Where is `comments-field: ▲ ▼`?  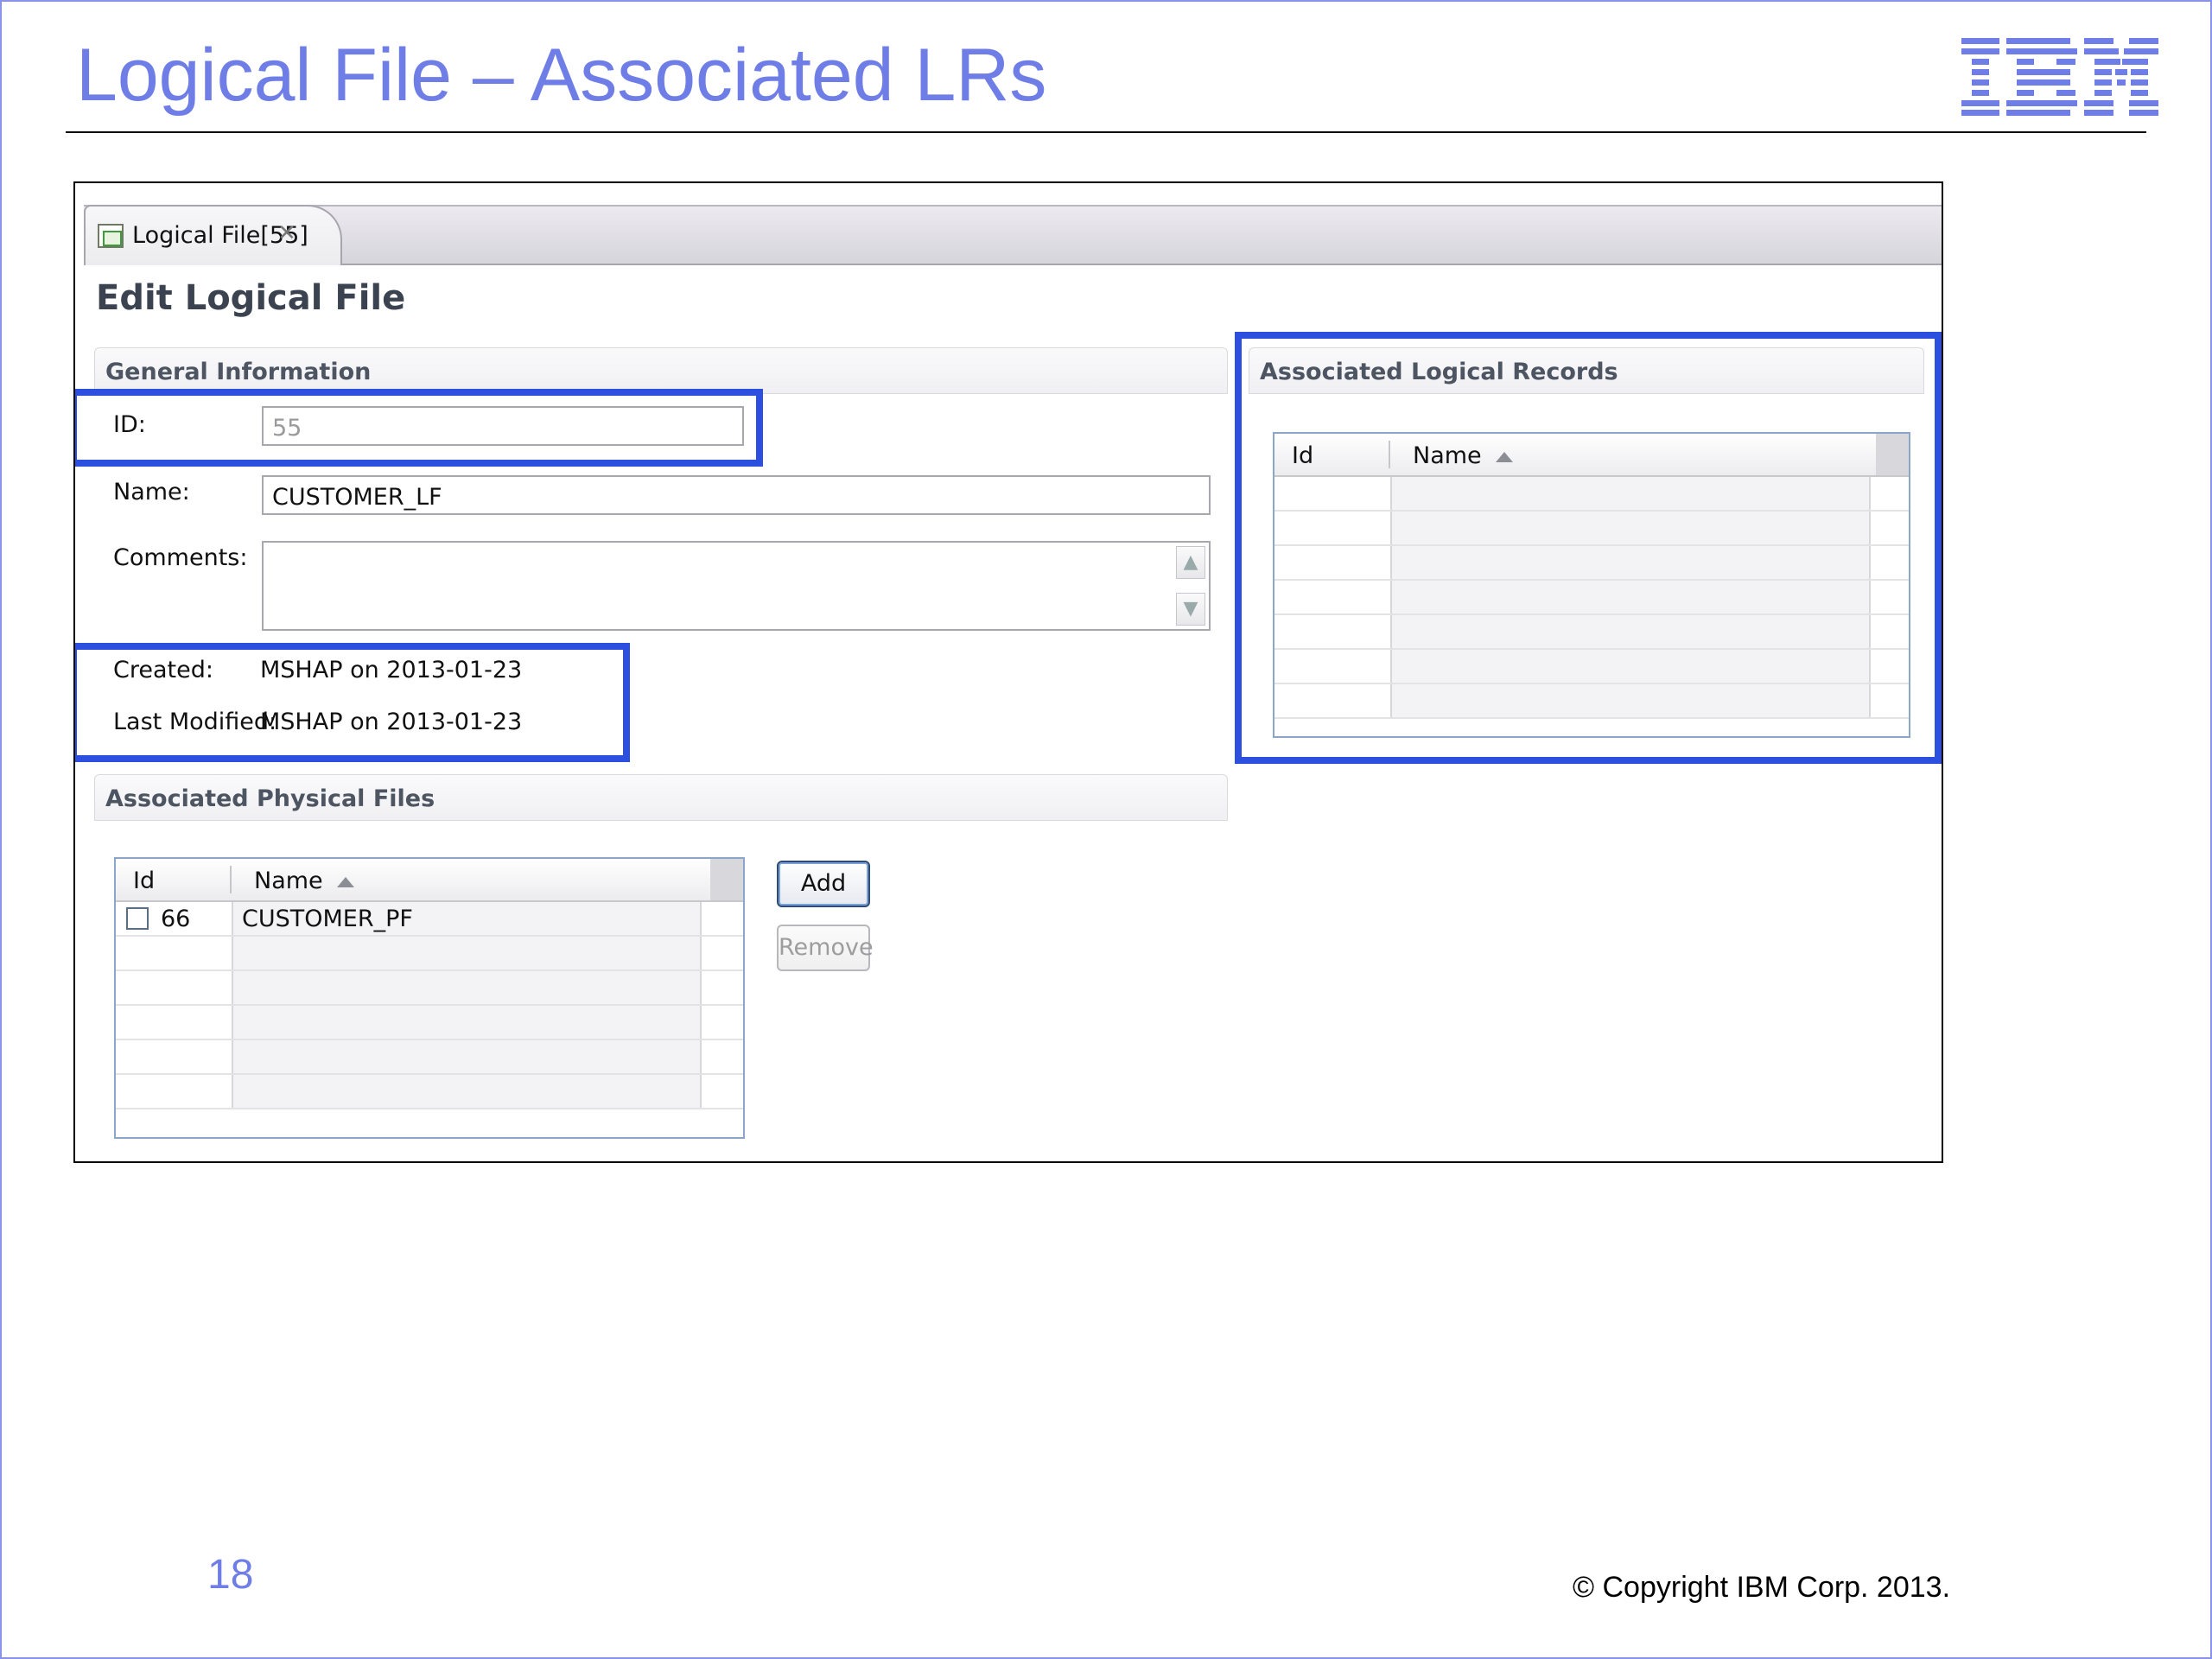 comments-field: ▲ ▼ is located at coordinates (736, 586).